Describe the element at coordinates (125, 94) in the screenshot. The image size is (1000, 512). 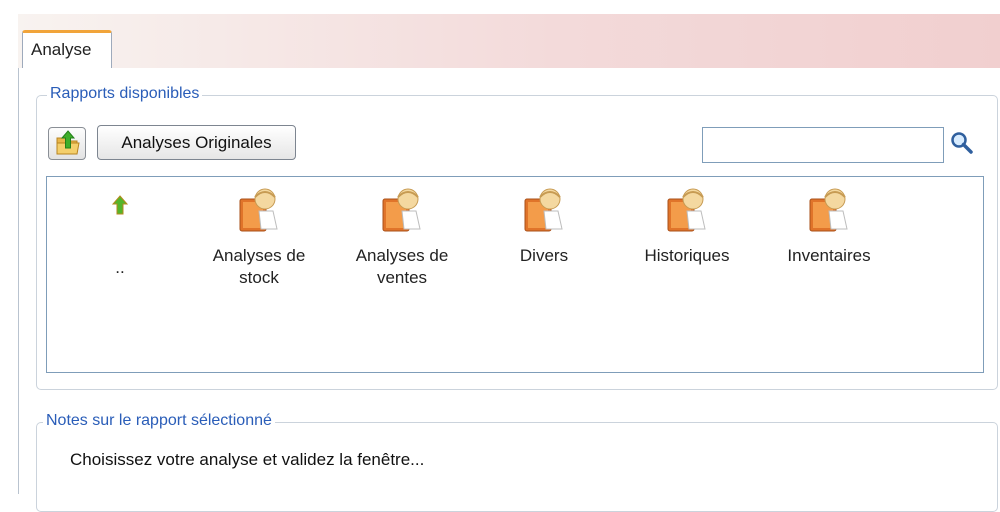
I see `reports-group-legend: Rapports disponibles` at that location.